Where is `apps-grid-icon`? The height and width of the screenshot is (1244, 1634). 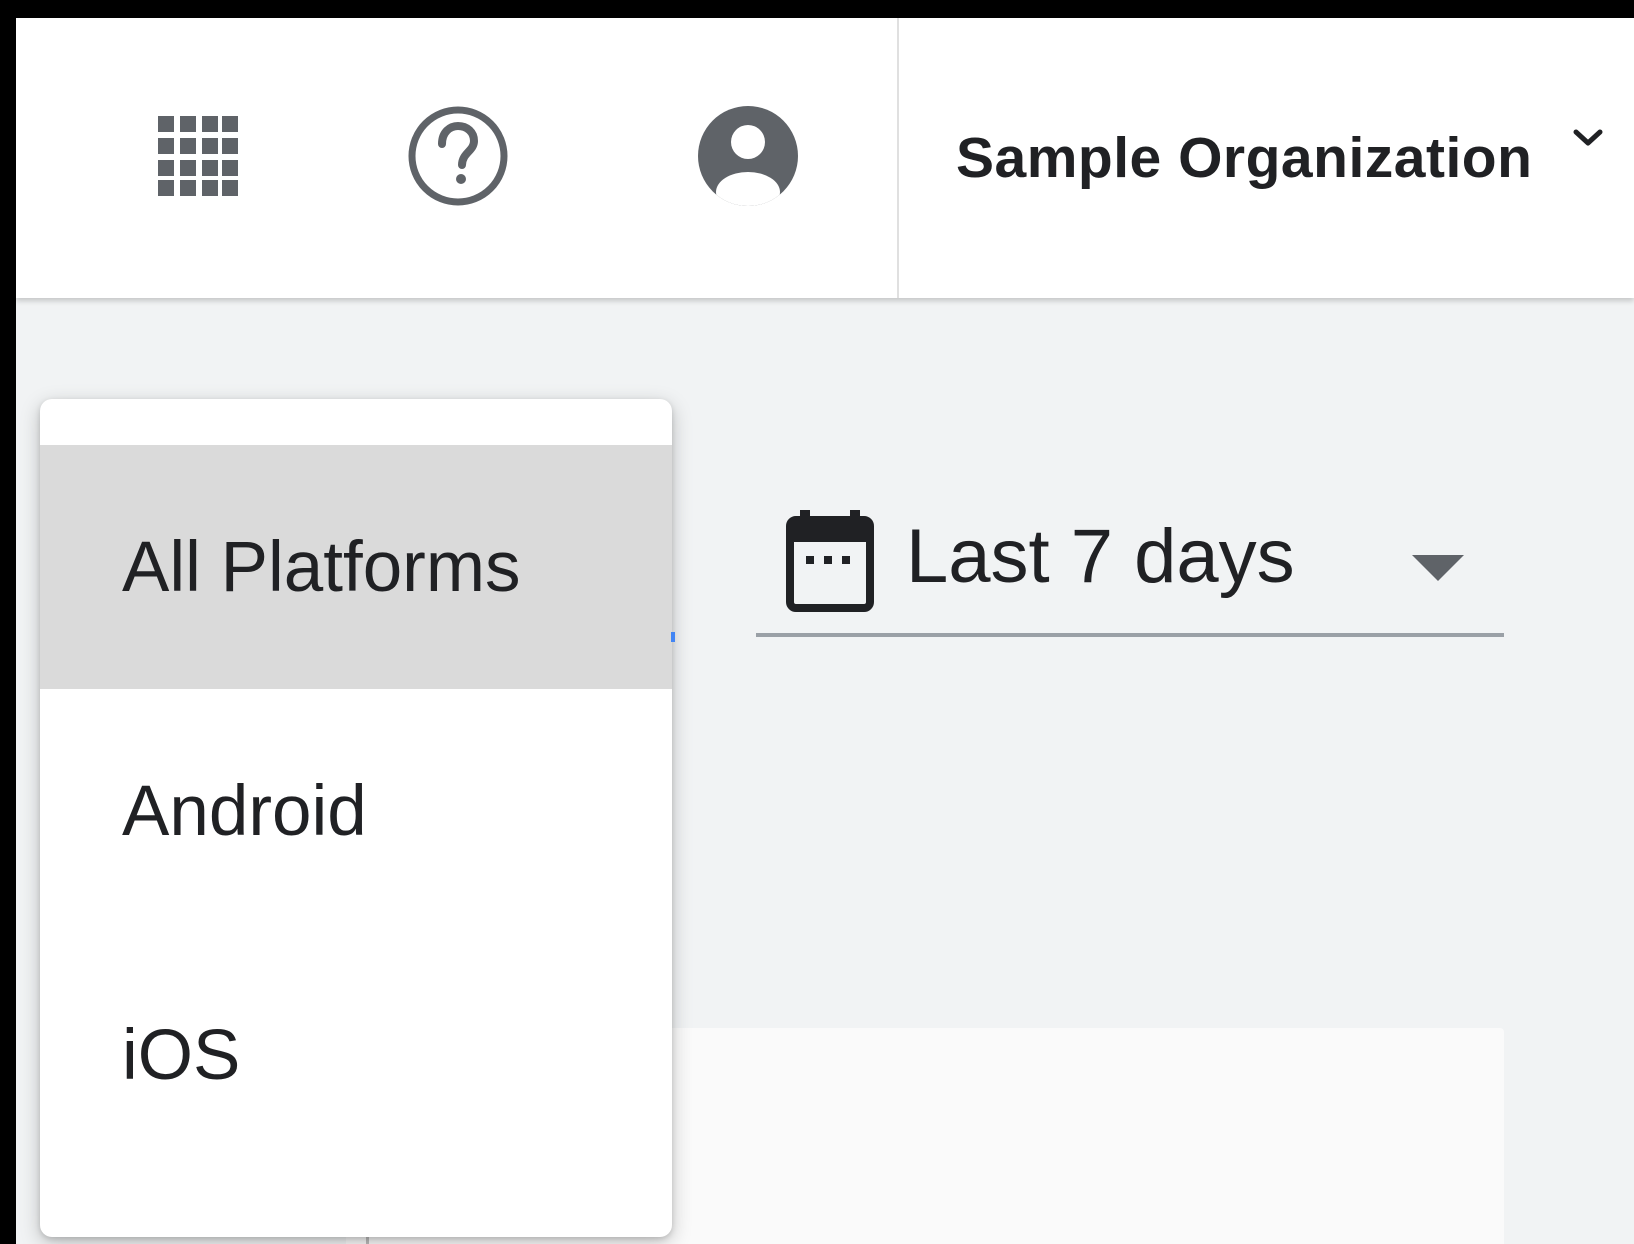
apps-grid-icon is located at coordinates (198, 156).